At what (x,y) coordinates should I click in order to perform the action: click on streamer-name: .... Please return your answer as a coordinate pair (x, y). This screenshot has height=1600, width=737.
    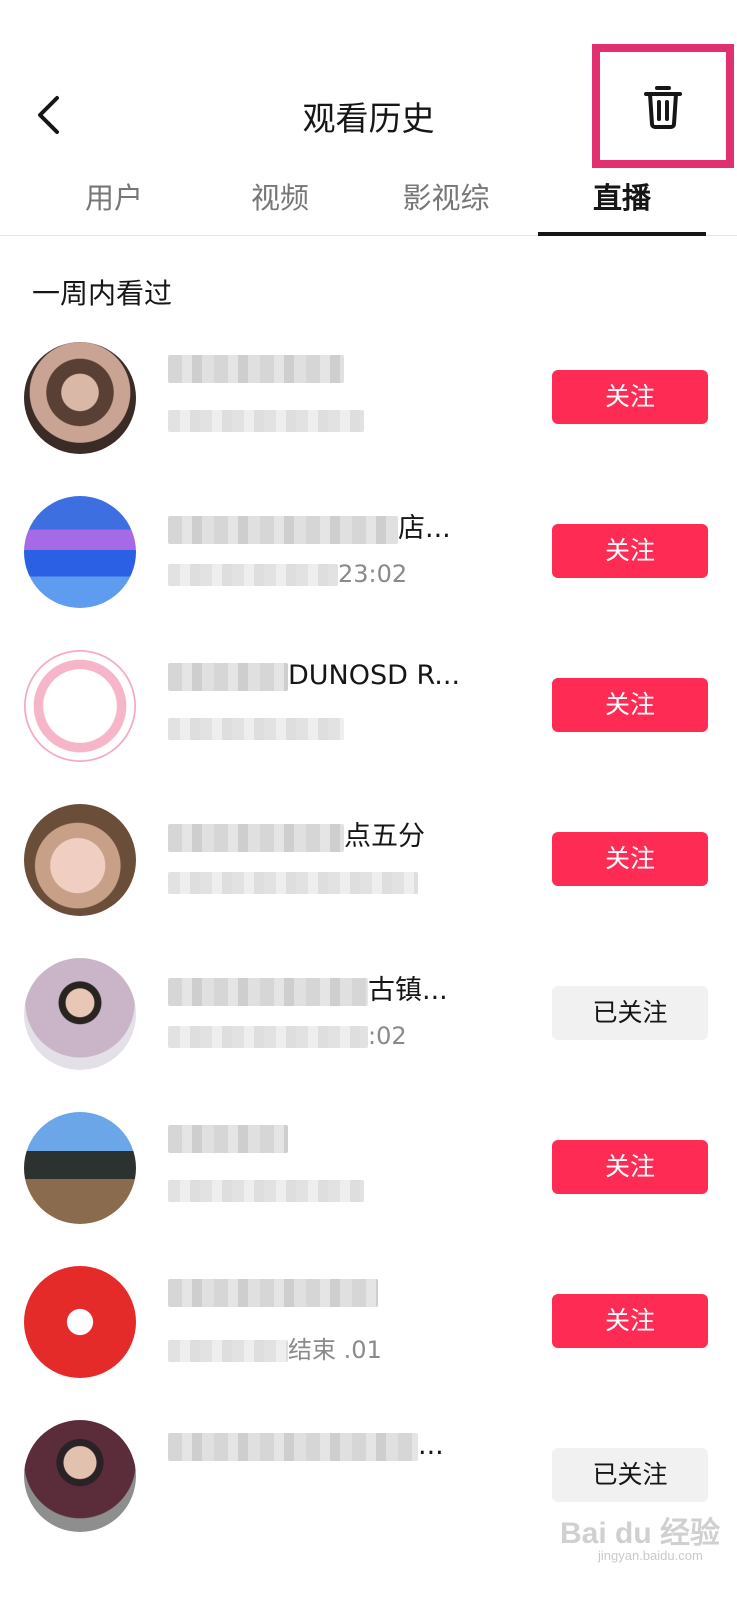
    Looking at the image, I should click on (306, 1445).